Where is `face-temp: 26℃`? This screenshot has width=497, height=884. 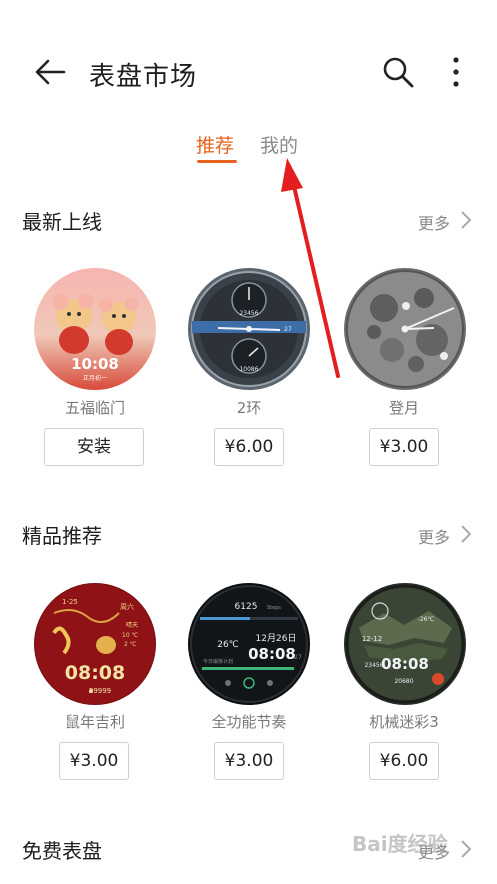 face-temp: 26℃ is located at coordinates (228, 645).